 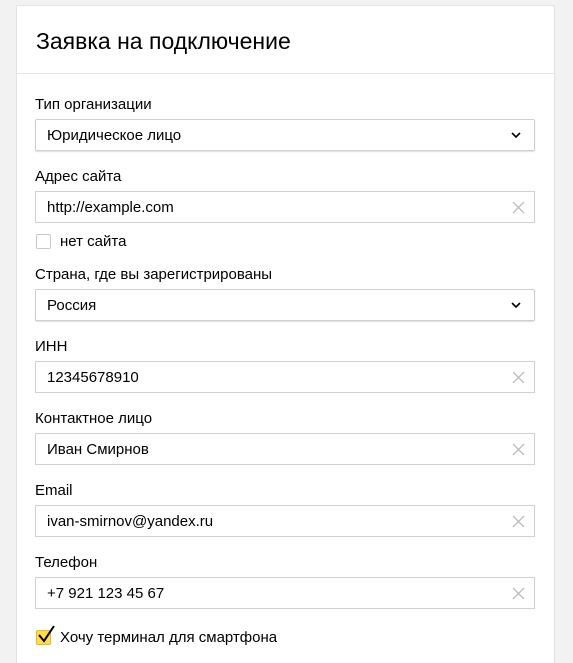 I want to click on country-select: Россия, so click(x=285, y=305).